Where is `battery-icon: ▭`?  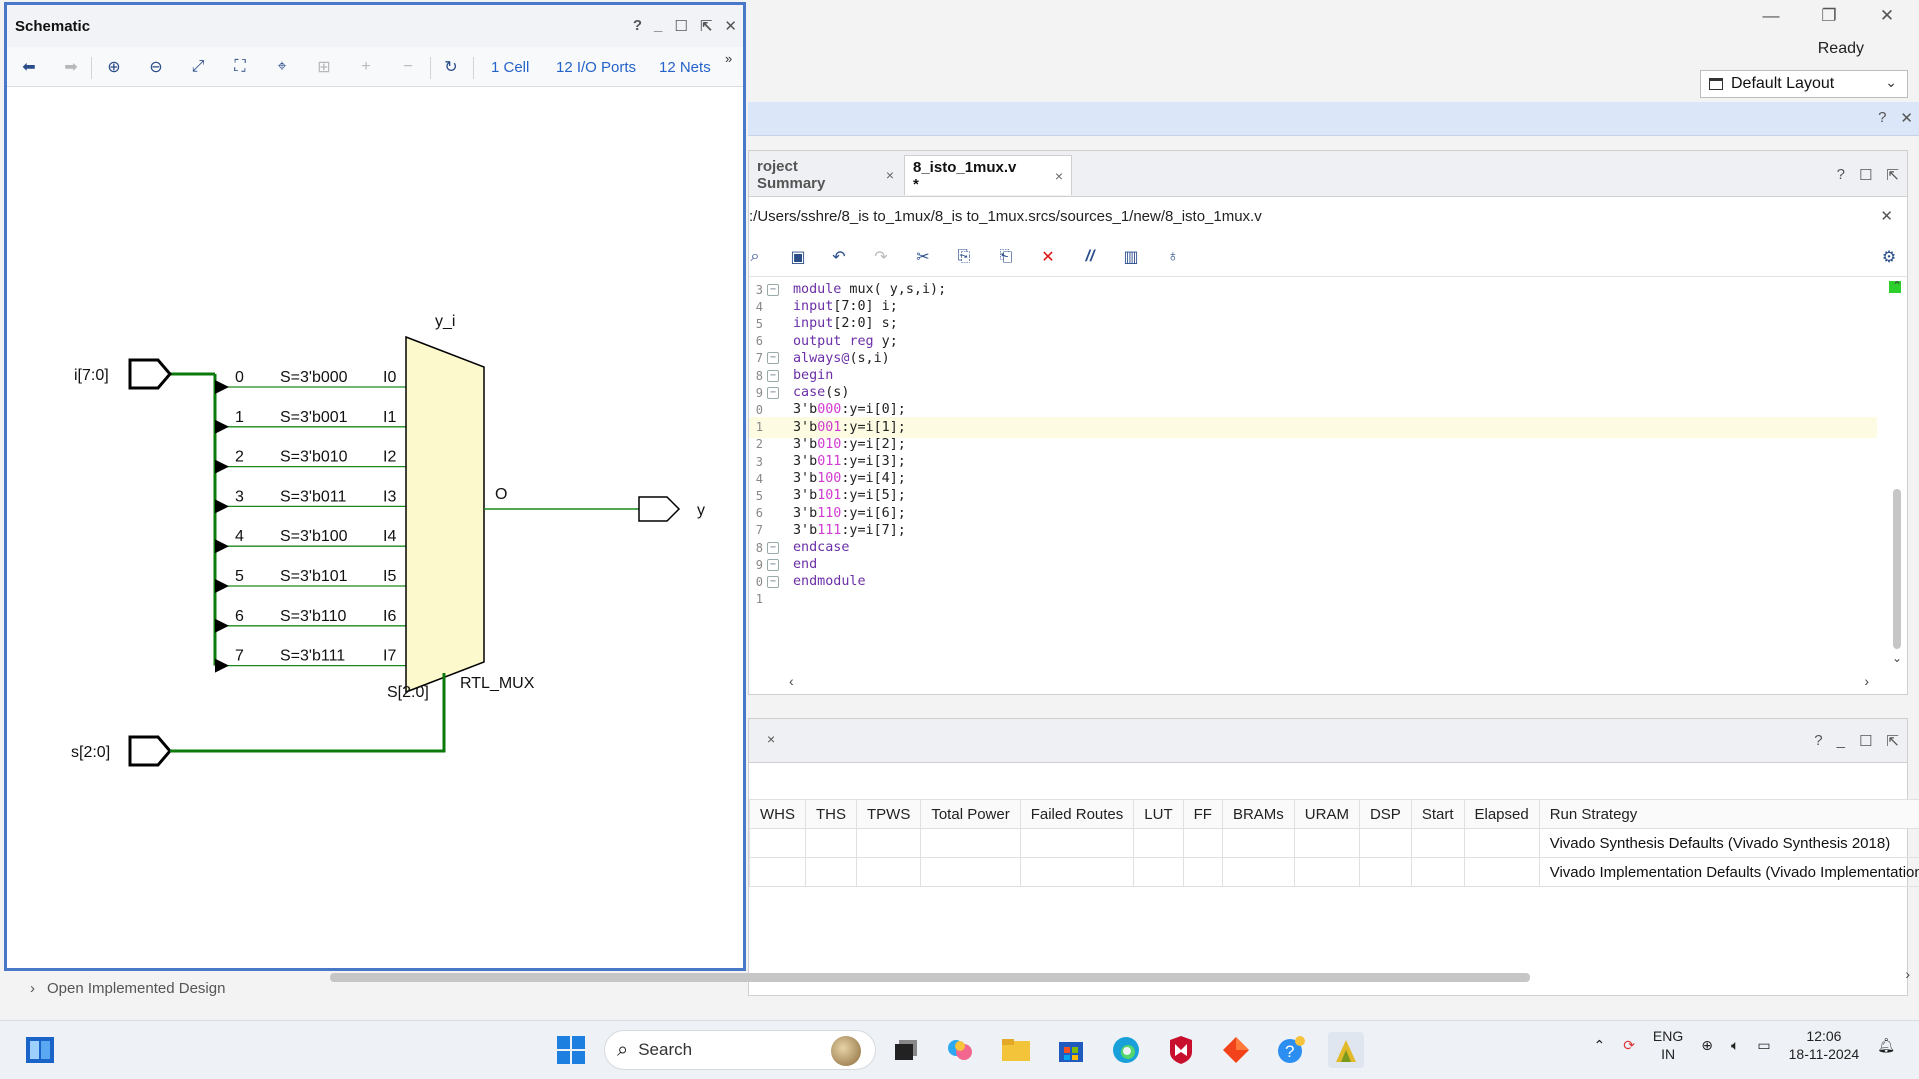
battery-icon: ▭ is located at coordinates (1763, 1045).